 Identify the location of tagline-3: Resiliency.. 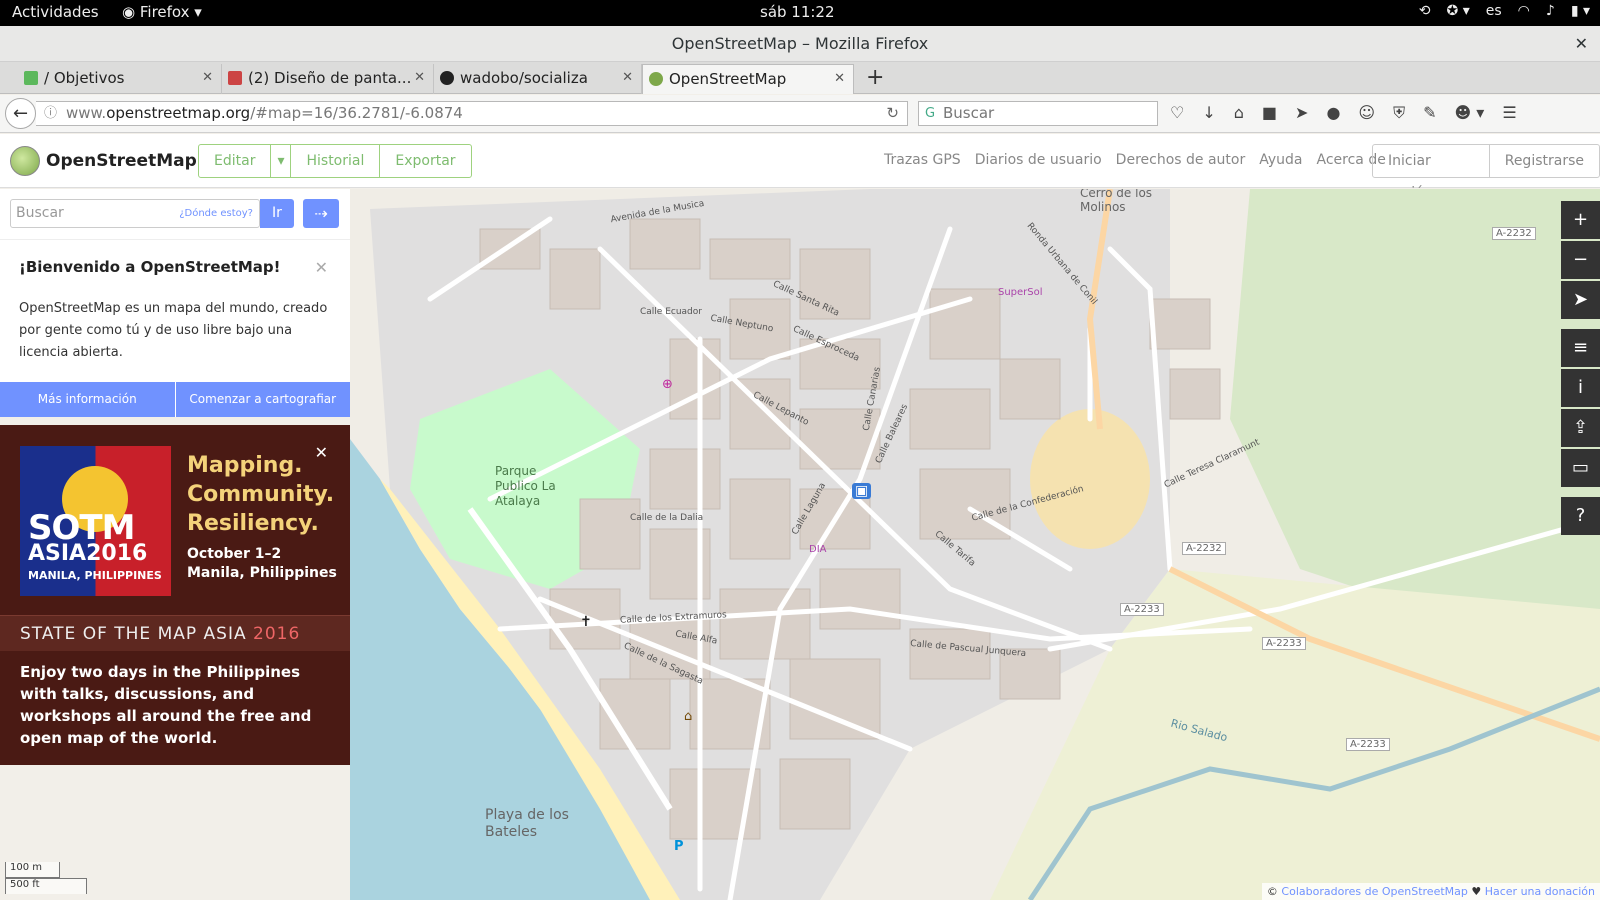
(253, 523).